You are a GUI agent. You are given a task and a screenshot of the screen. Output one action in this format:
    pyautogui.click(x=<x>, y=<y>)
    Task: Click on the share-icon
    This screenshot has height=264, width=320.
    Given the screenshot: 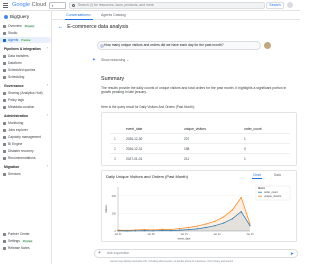 What is the action you would take?
    pyautogui.click(x=4, y=93)
    